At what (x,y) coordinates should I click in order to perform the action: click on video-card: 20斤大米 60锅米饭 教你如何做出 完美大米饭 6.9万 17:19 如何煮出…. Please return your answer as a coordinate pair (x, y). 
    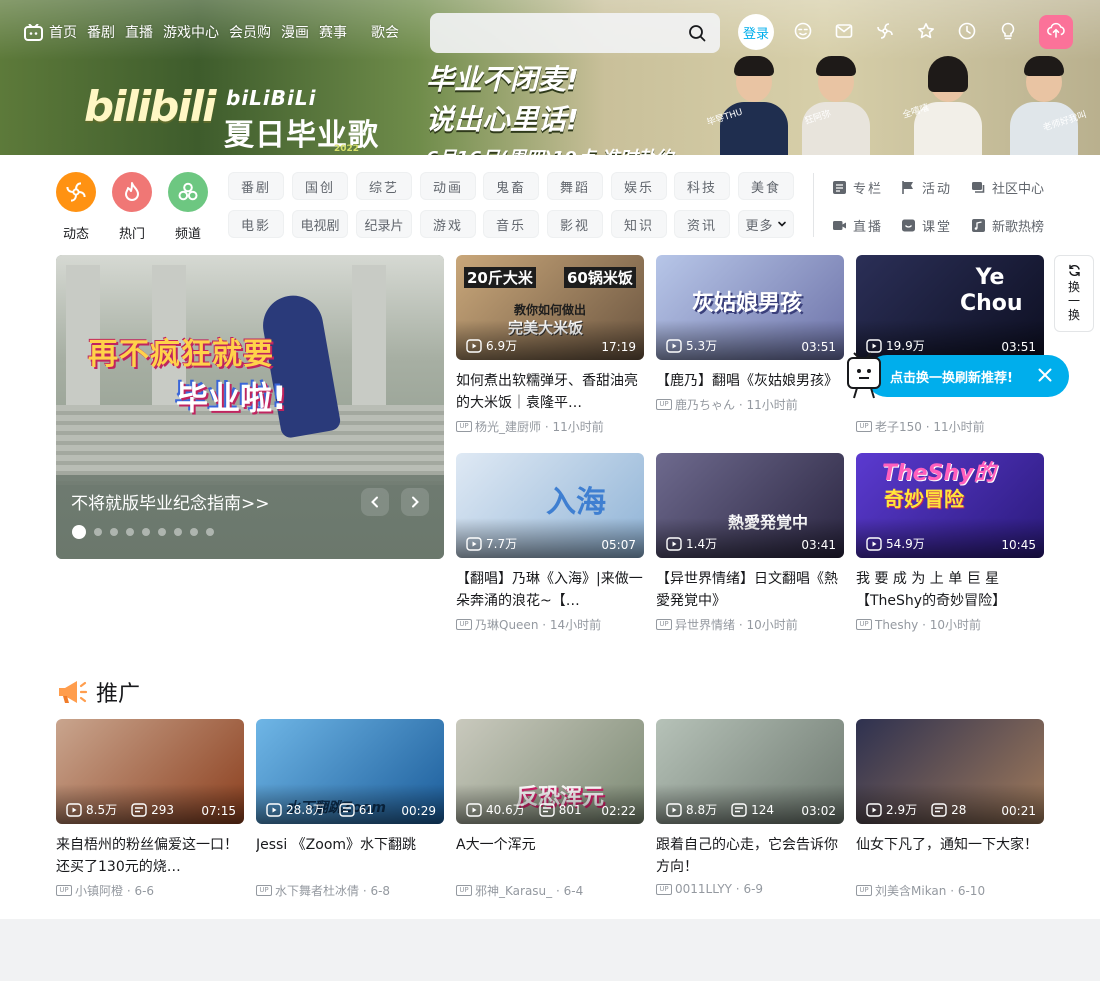
    Looking at the image, I should click on (550, 345).